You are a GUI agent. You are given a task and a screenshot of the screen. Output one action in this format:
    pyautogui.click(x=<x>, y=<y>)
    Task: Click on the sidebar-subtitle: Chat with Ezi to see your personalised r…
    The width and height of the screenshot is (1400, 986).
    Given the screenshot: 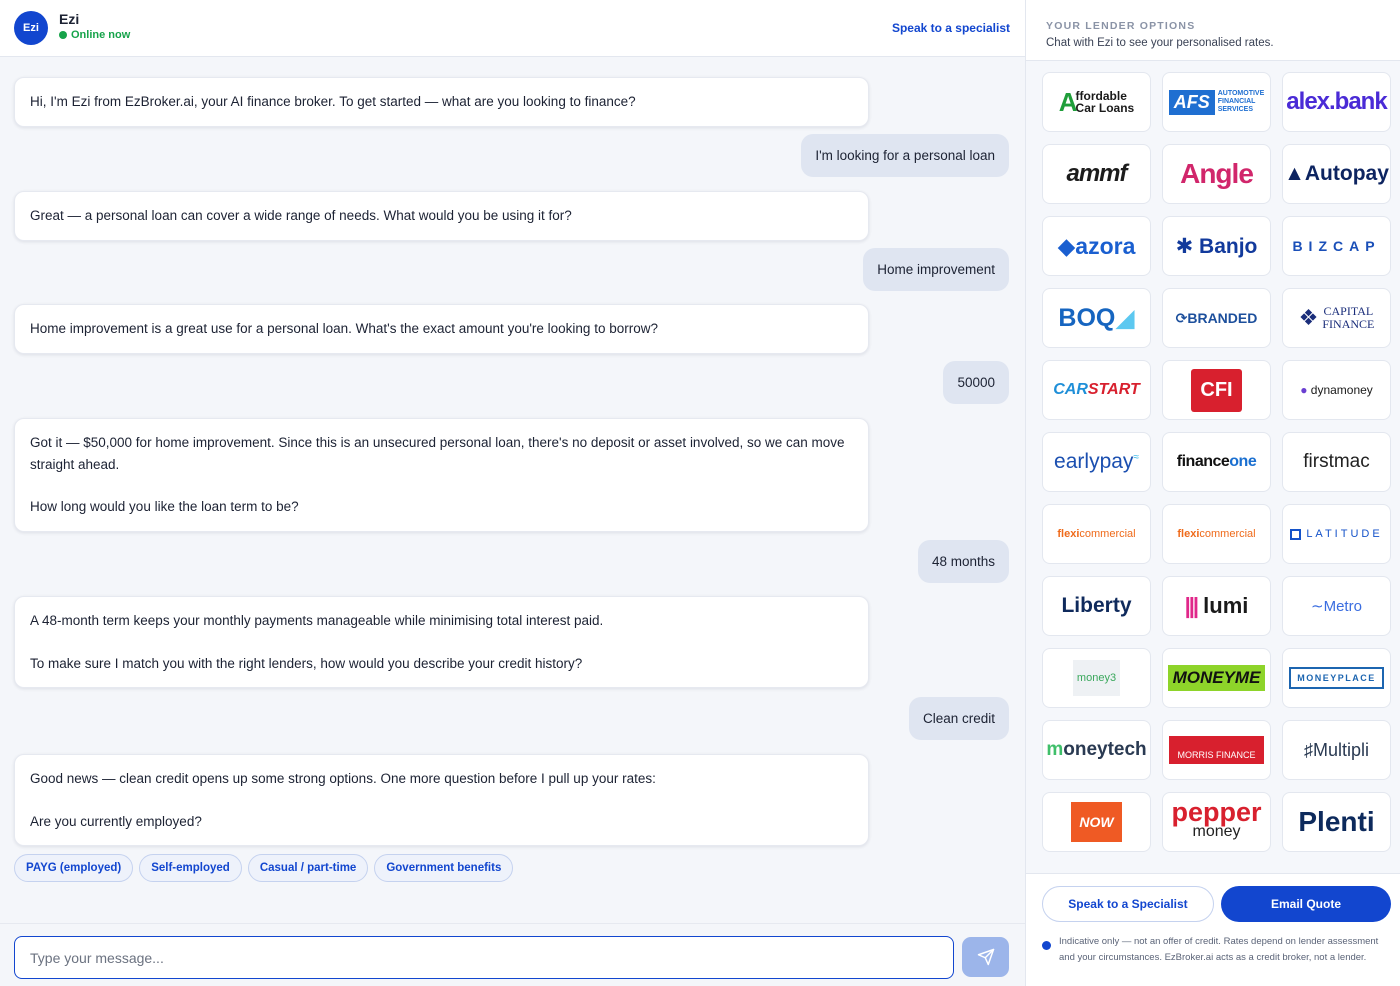 What is the action you would take?
    pyautogui.click(x=1160, y=43)
    